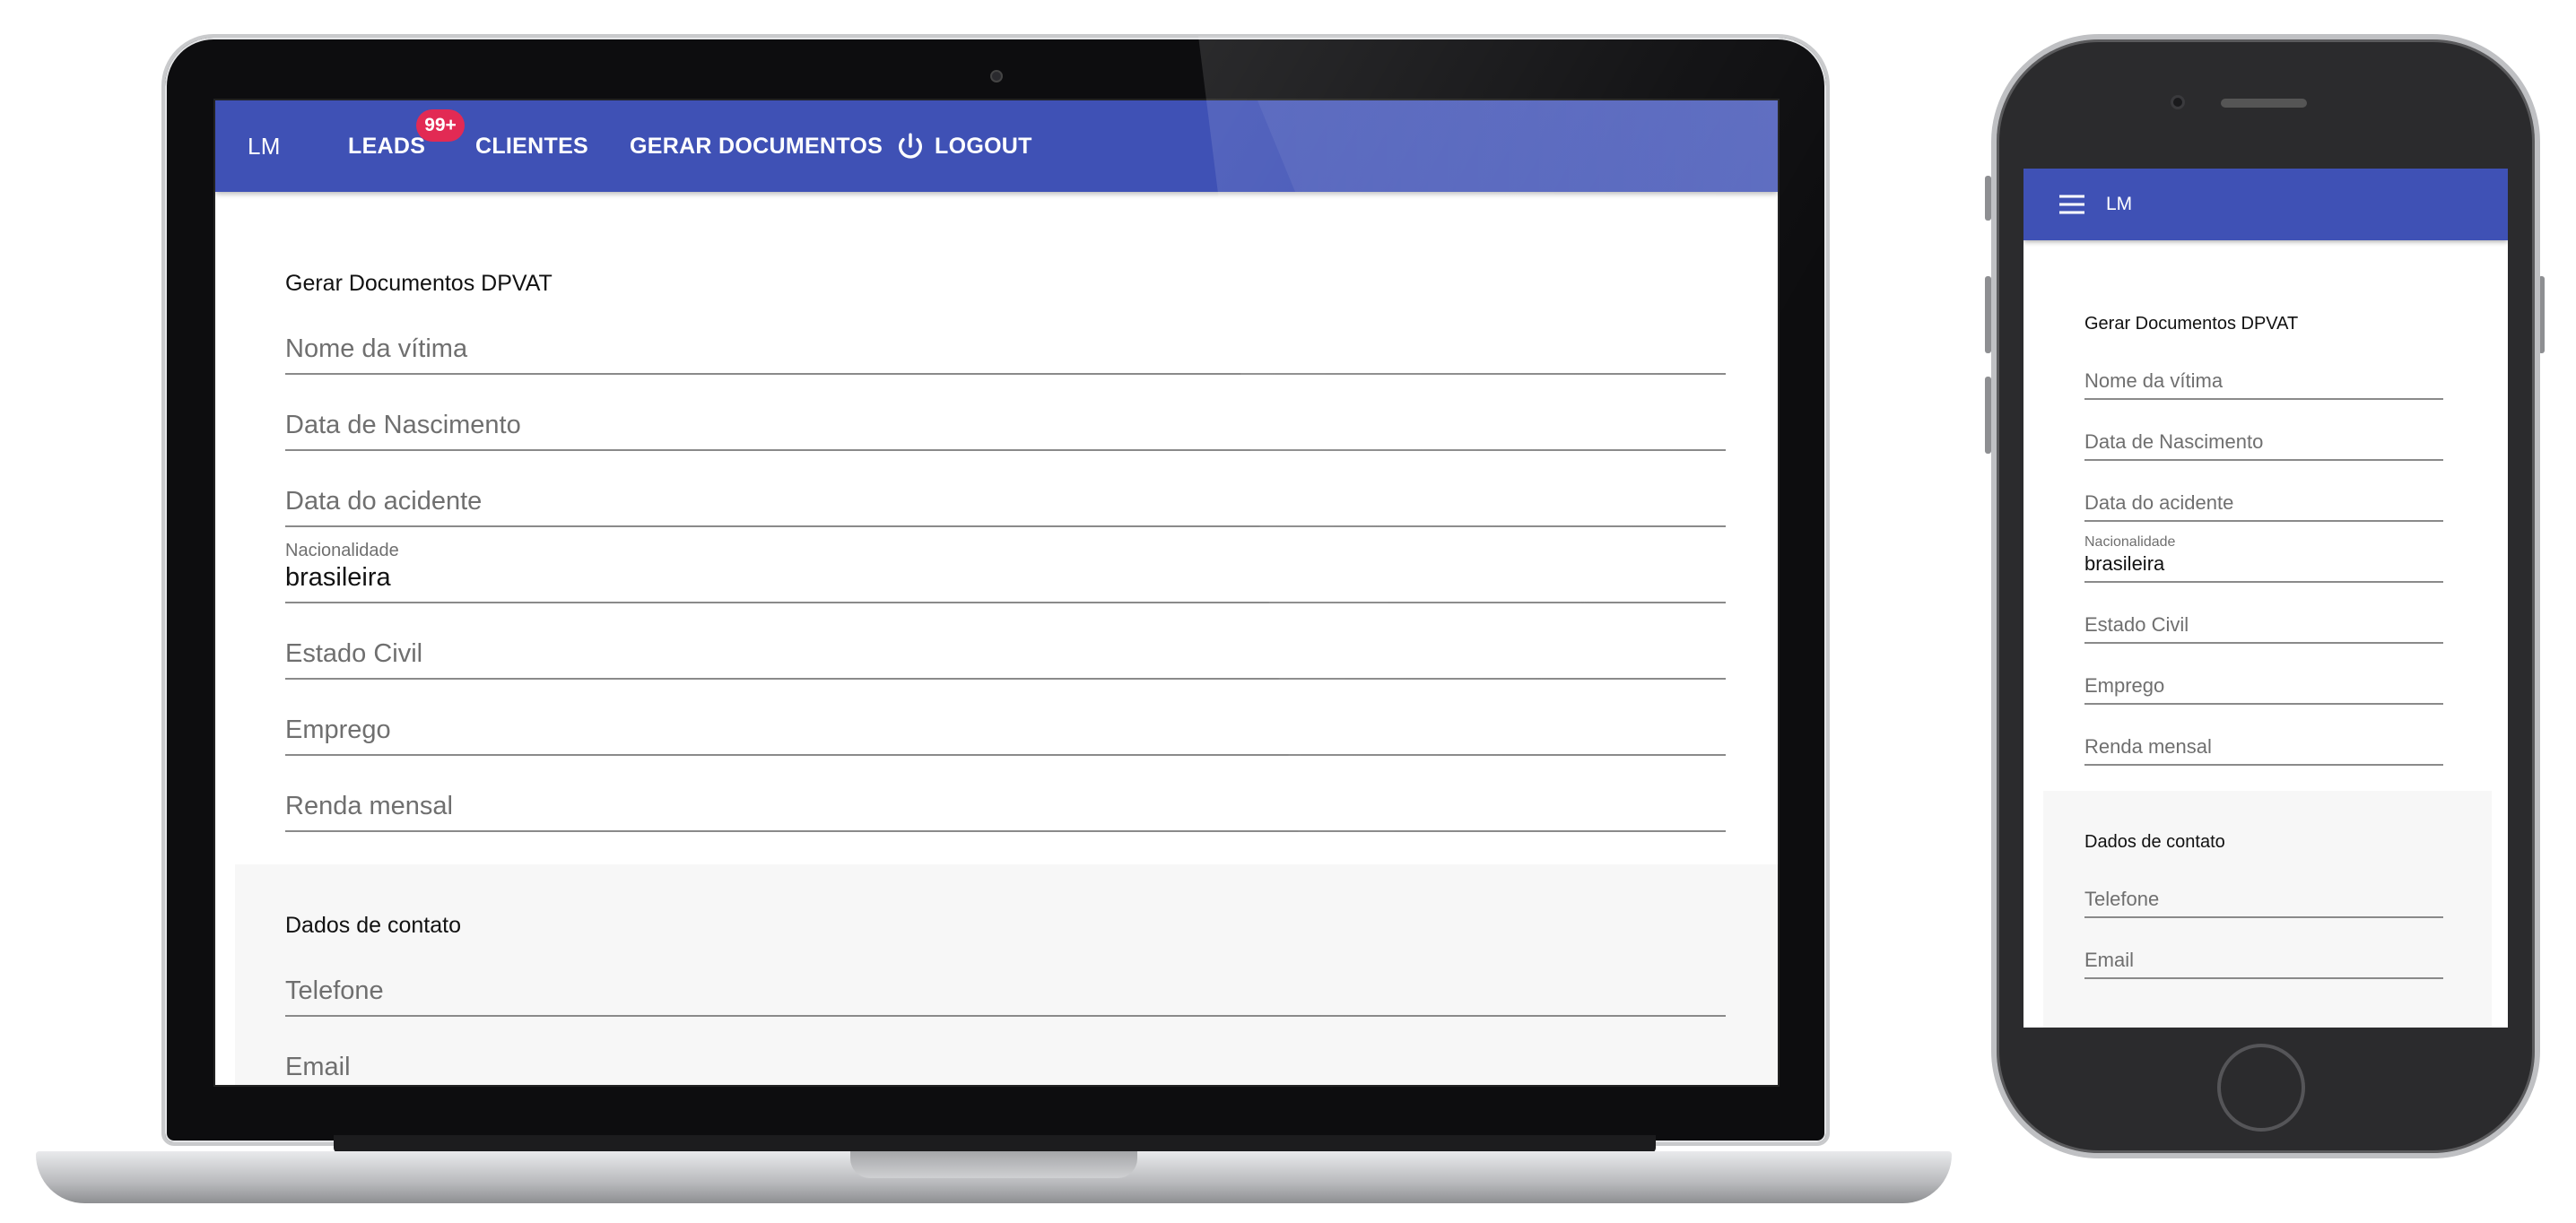 This screenshot has height=1223, width=2576. What do you see at coordinates (996, 76) in the screenshot?
I see `laptop-camera` at bounding box center [996, 76].